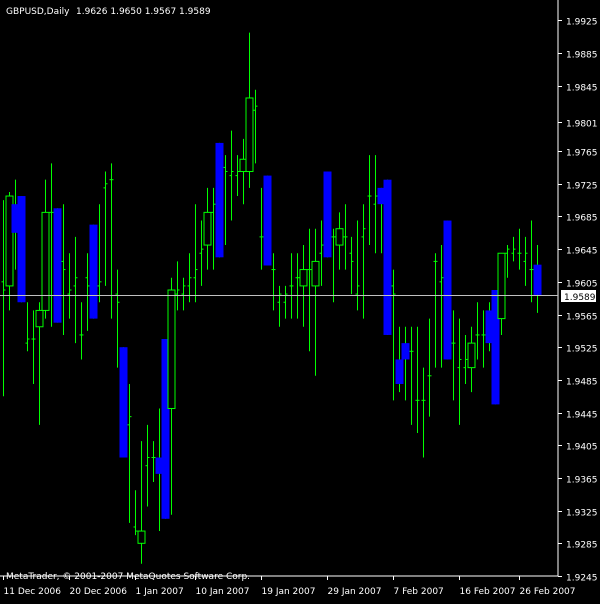 The width and height of the screenshot is (600, 604). I want to click on price-tick-label: 1.9801, so click(582, 125).